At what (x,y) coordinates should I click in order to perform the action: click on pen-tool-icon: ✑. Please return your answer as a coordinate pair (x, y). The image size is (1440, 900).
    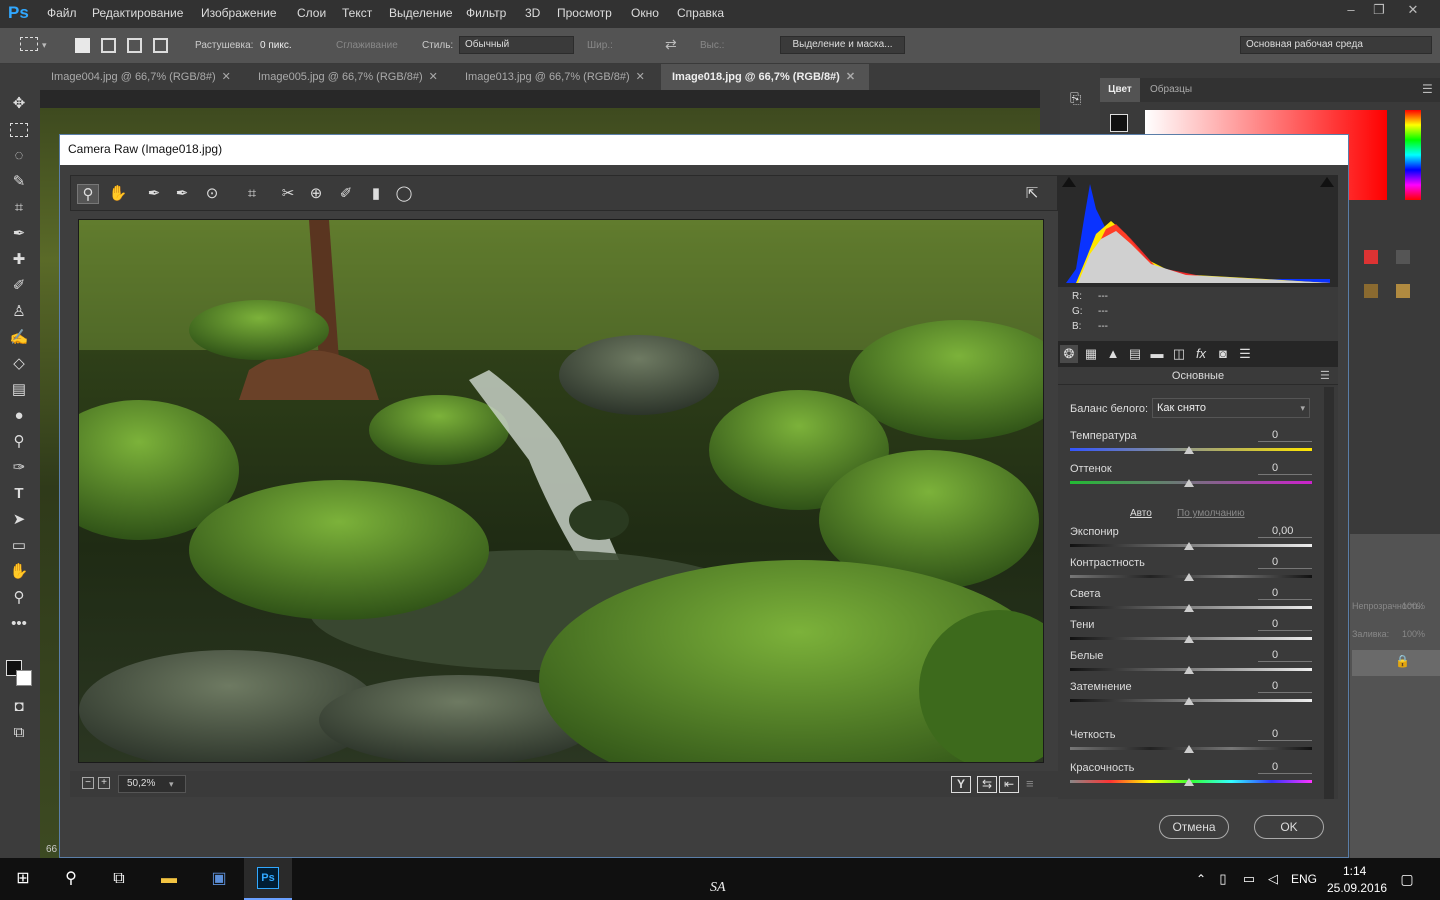
    Looking at the image, I should click on (19, 468).